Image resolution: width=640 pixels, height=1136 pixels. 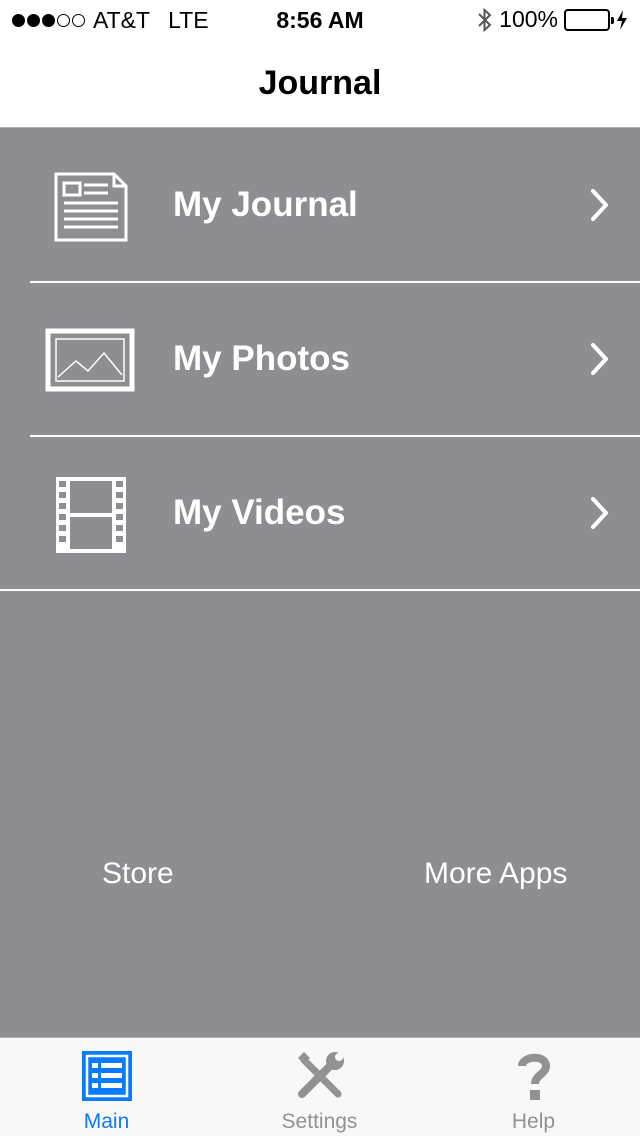 I want to click on divider, so click(x=320, y=590).